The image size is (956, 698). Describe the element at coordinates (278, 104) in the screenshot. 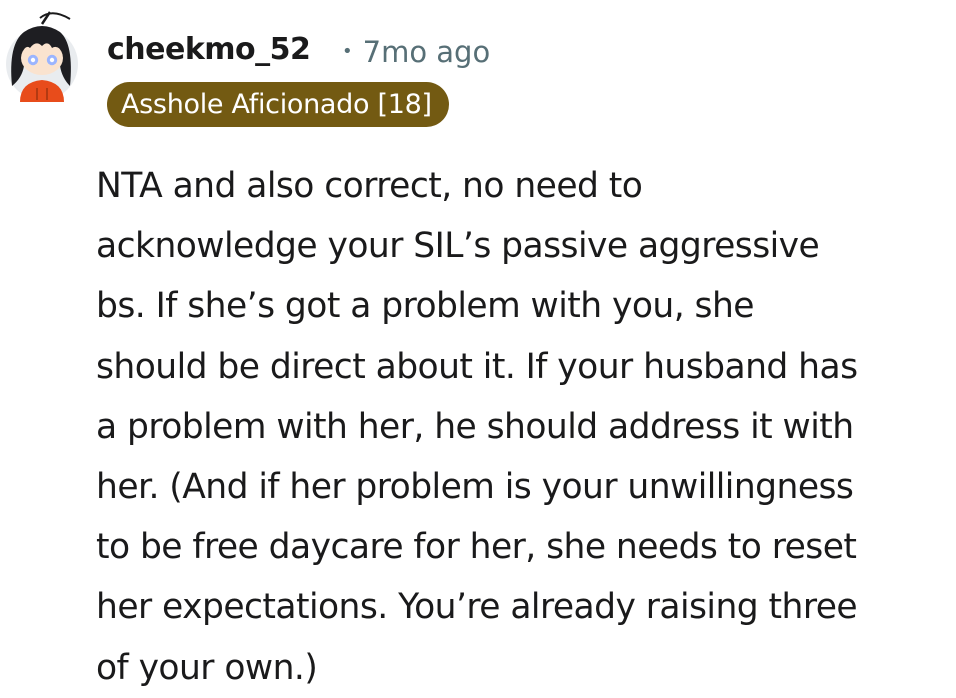

I see `user-flair-badge: Asshole Aficionado [18]` at that location.